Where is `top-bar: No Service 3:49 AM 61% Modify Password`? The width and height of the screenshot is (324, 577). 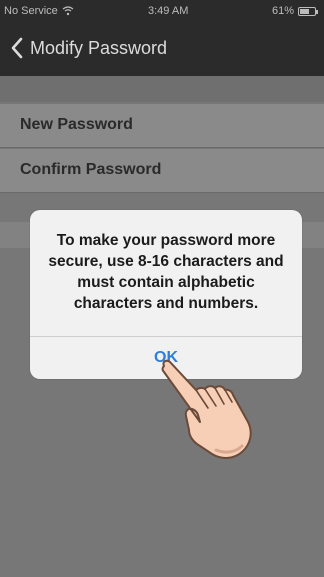 top-bar: No Service 3:49 AM 61% Modify Password is located at coordinates (162, 38).